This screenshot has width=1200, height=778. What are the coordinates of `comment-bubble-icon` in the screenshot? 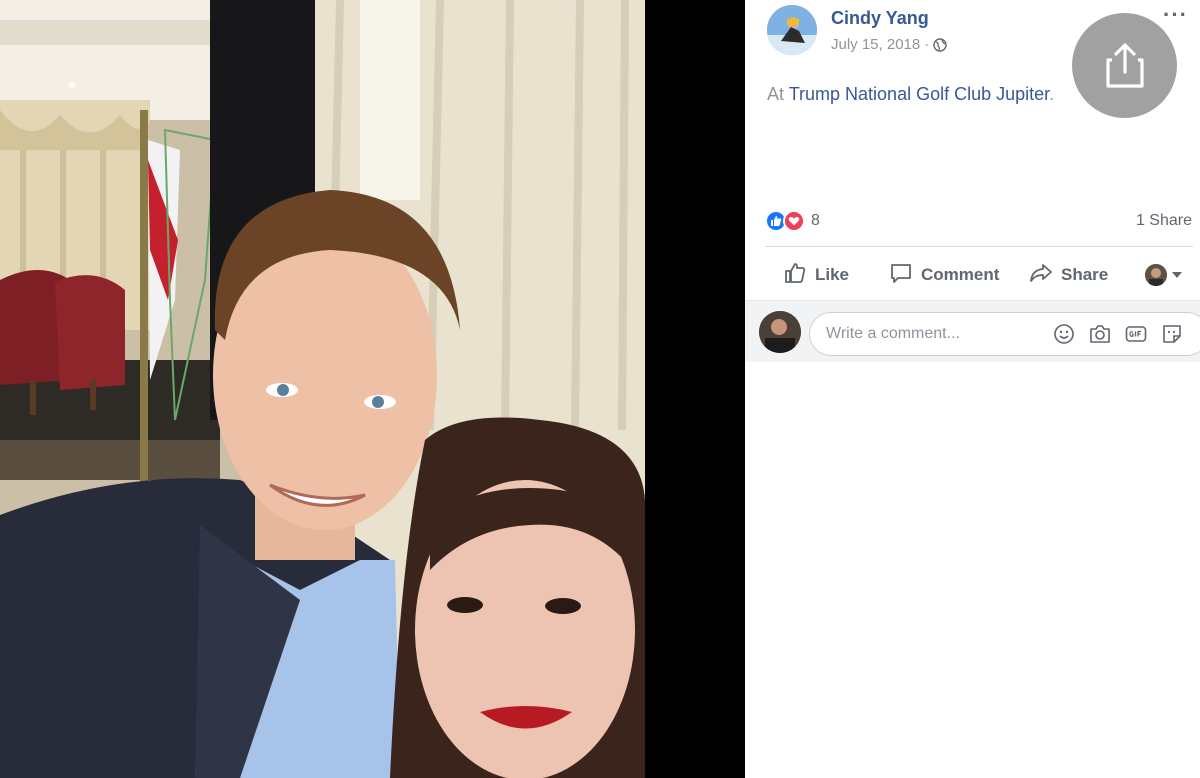 It's located at (901, 275).